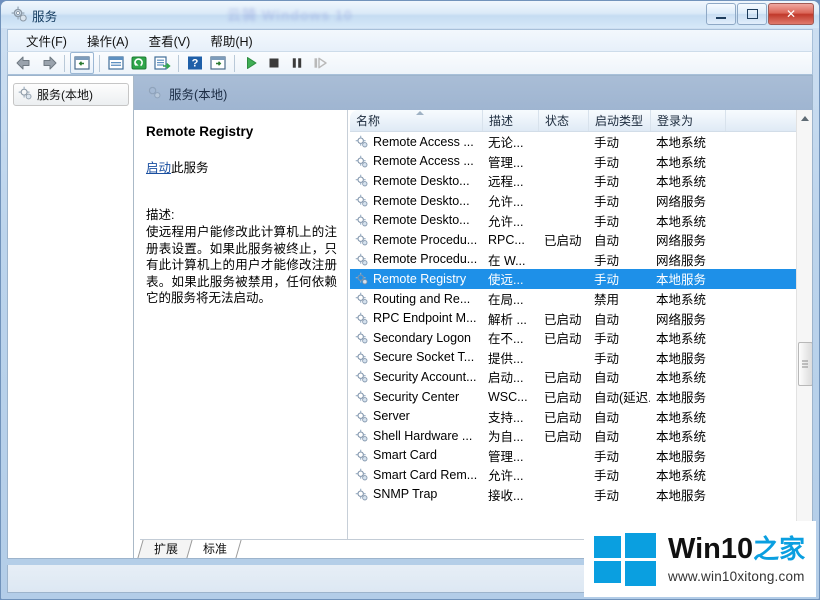  Describe the element at coordinates (71, 94) in the screenshot. I see `tree-node-services-local: 服务(本地)` at that location.